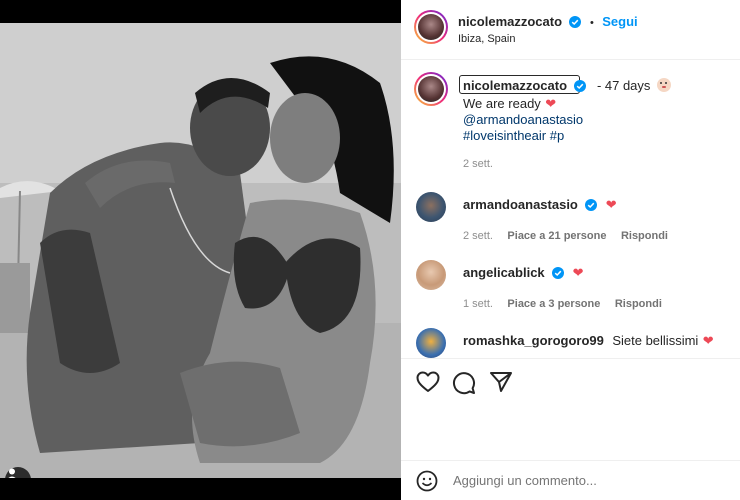  I want to click on post-header: nicolemazzocato • Segui Ibiza, Spain, so click(570, 30).